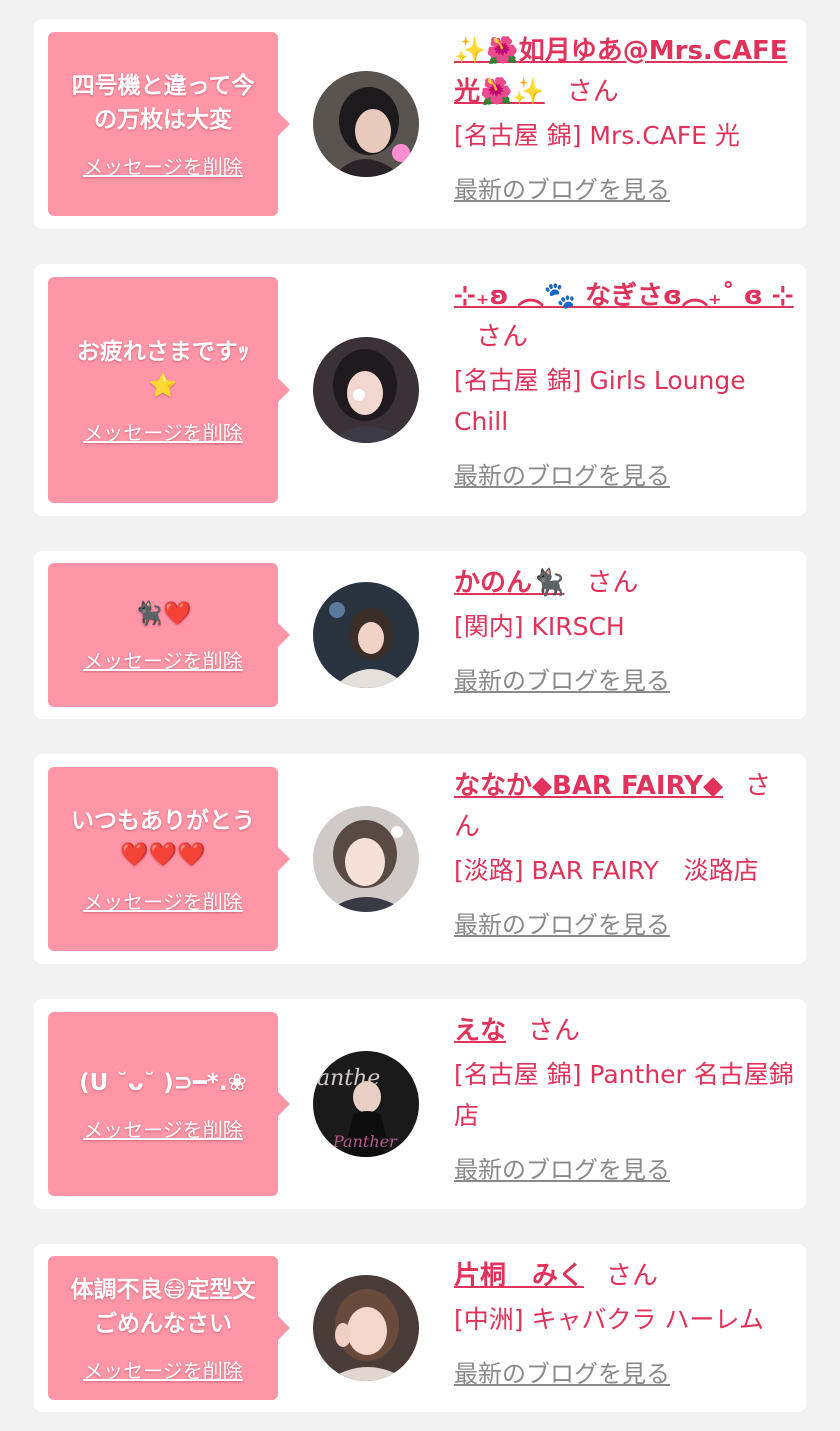 This screenshot has width=840, height=1431. Describe the element at coordinates (597, 135) in the screenshot. I see `shop-label: [名古屋 錦] Mrs.CAFE 光` at that location.